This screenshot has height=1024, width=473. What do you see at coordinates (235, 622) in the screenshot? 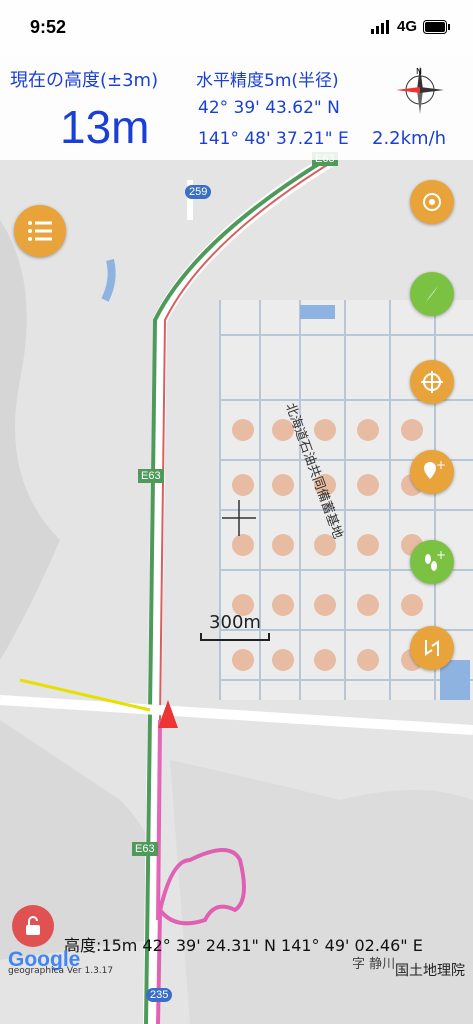
I see `scale-label: 300m` at bounding box center [235, 622].